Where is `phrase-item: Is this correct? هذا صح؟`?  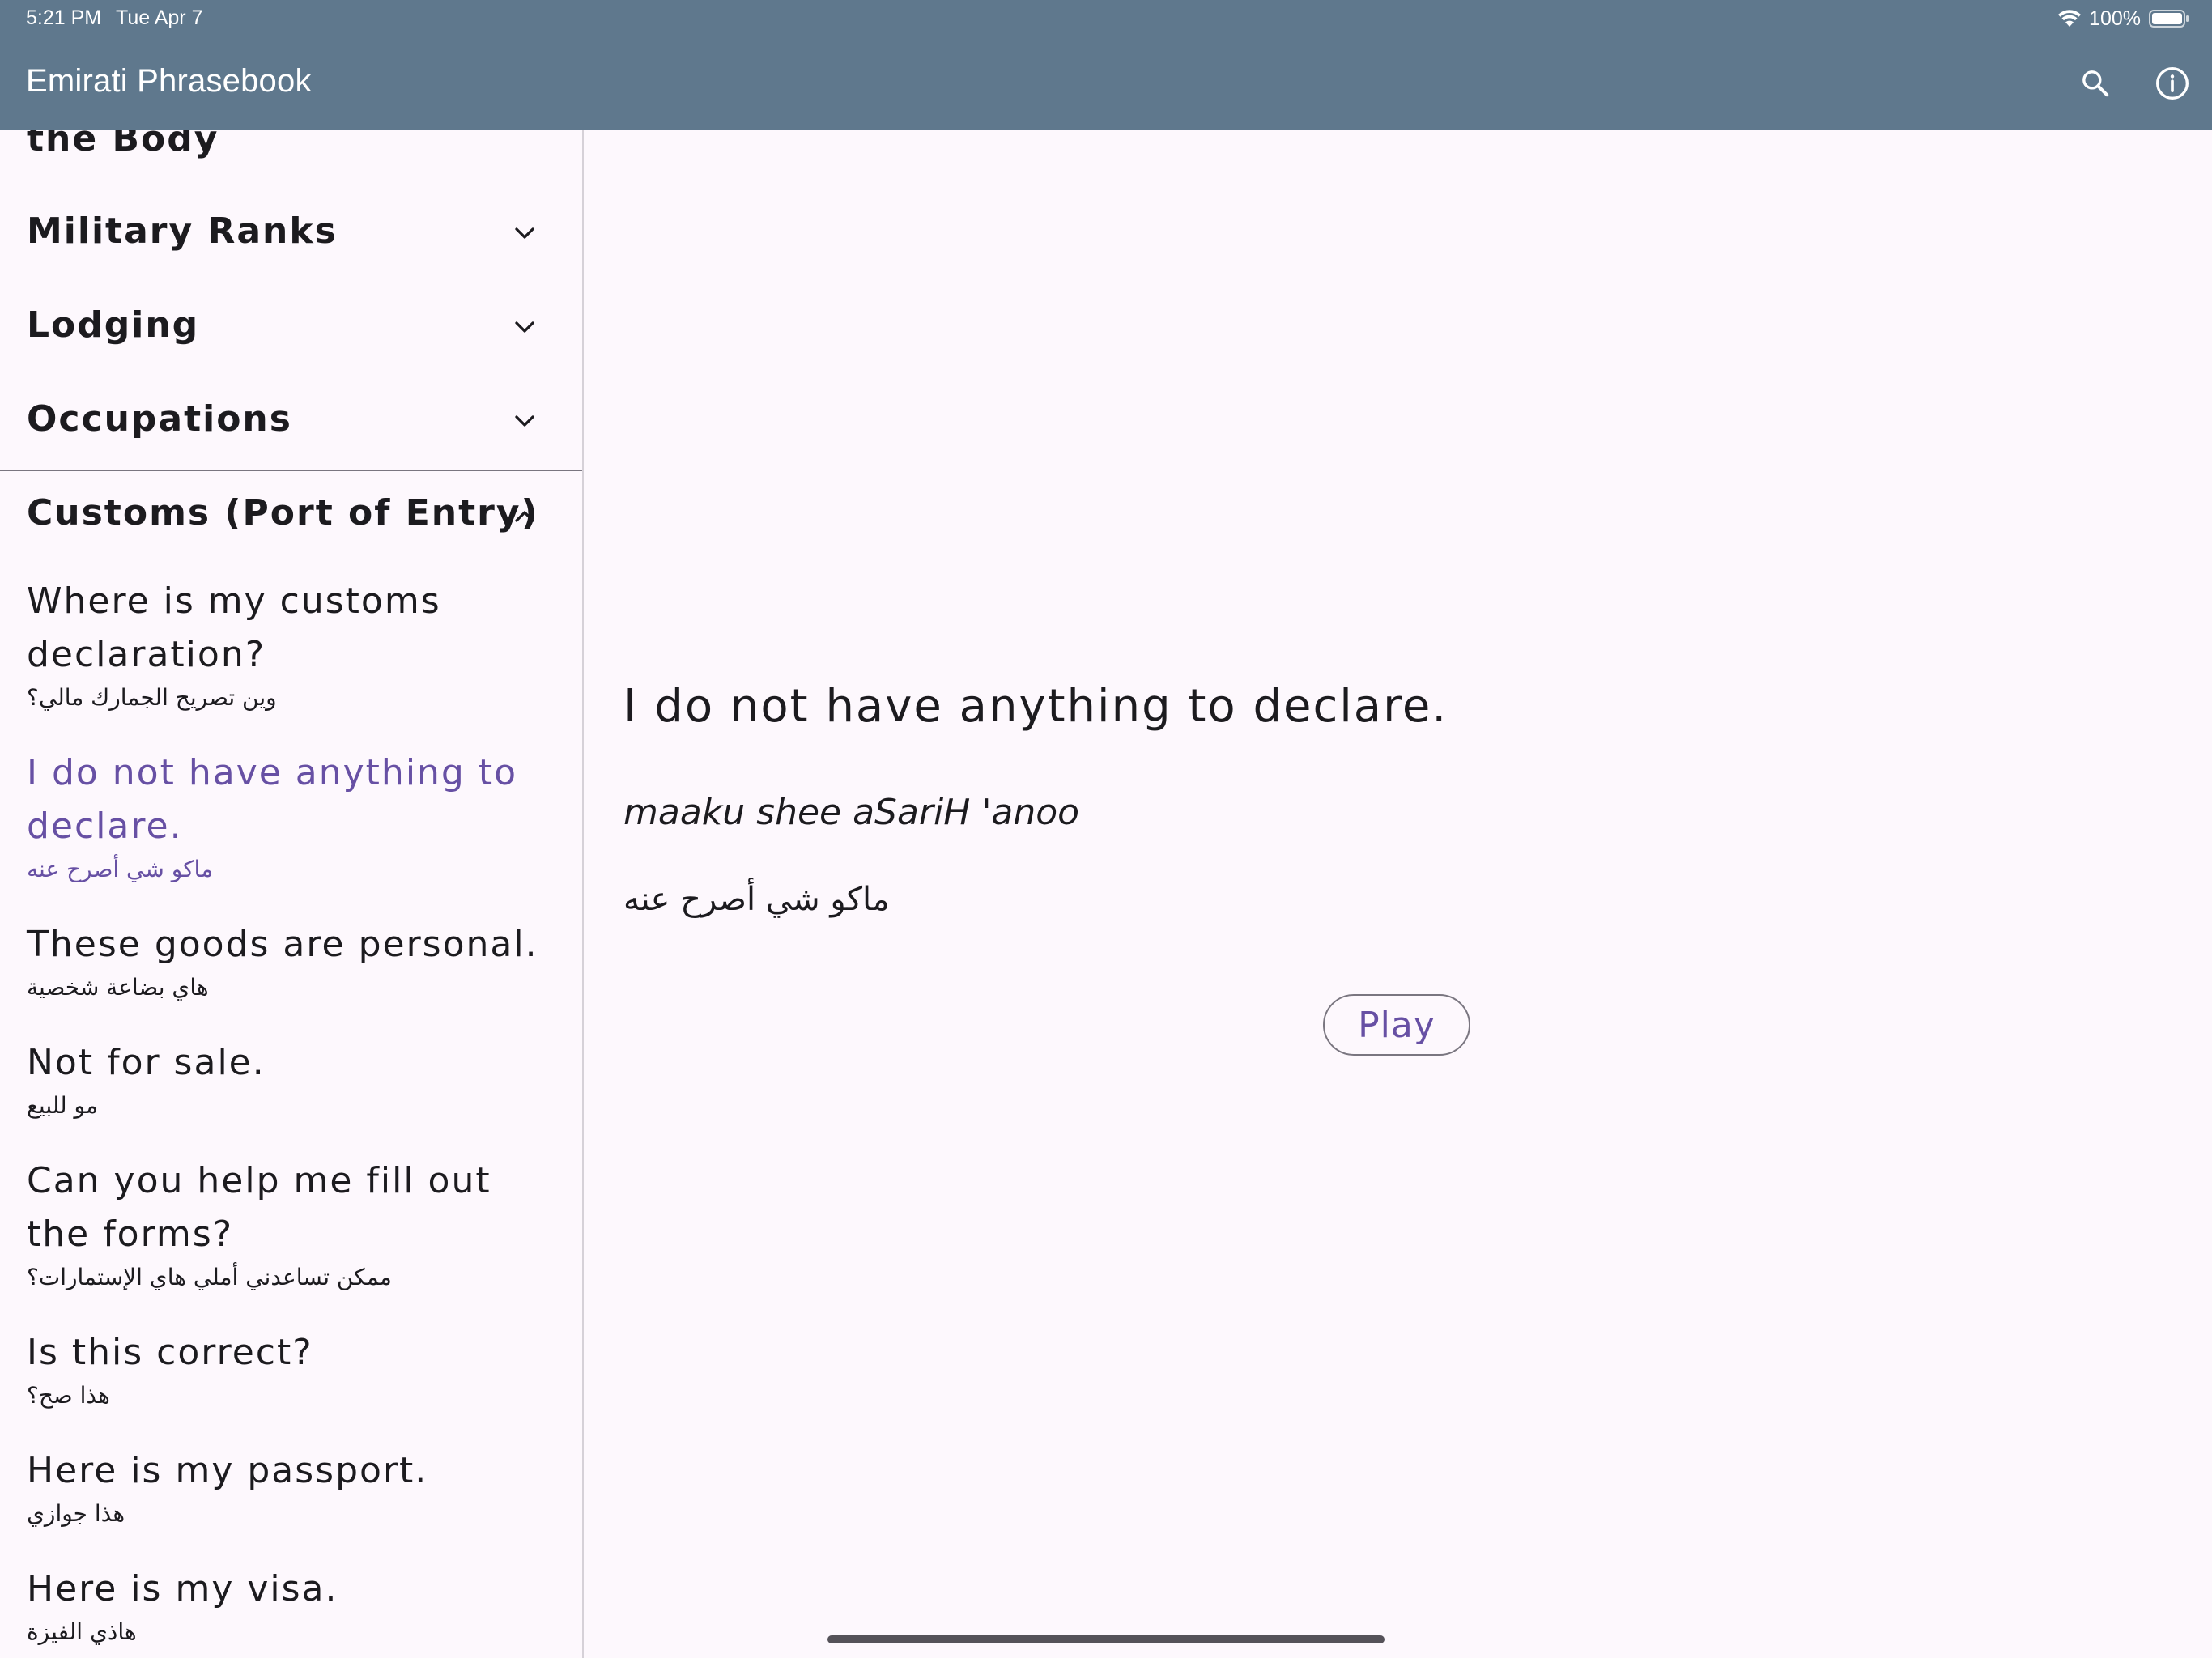
phrase-item: Is this correct? هذا صح؟ is located at coordinates (286, 1369).